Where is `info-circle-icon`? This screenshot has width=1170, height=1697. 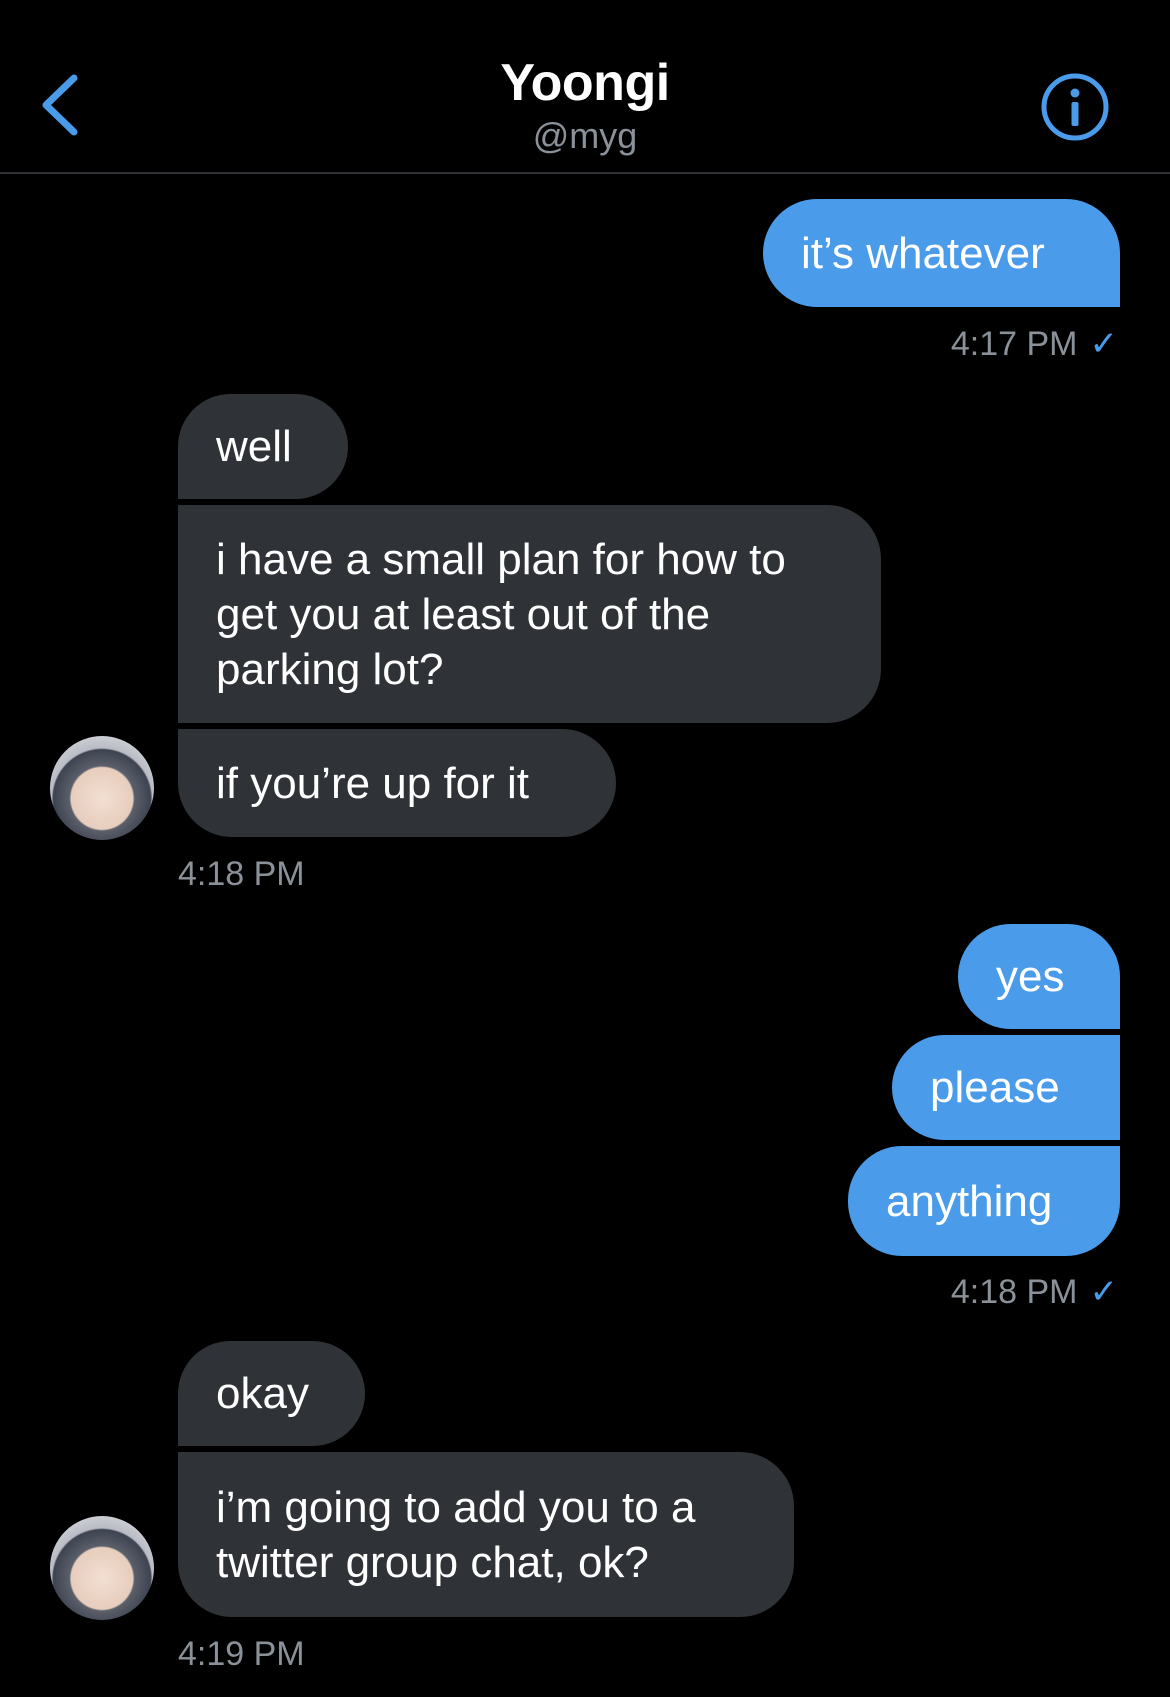 info-circle-icon is located at coordinates (1075, 107).